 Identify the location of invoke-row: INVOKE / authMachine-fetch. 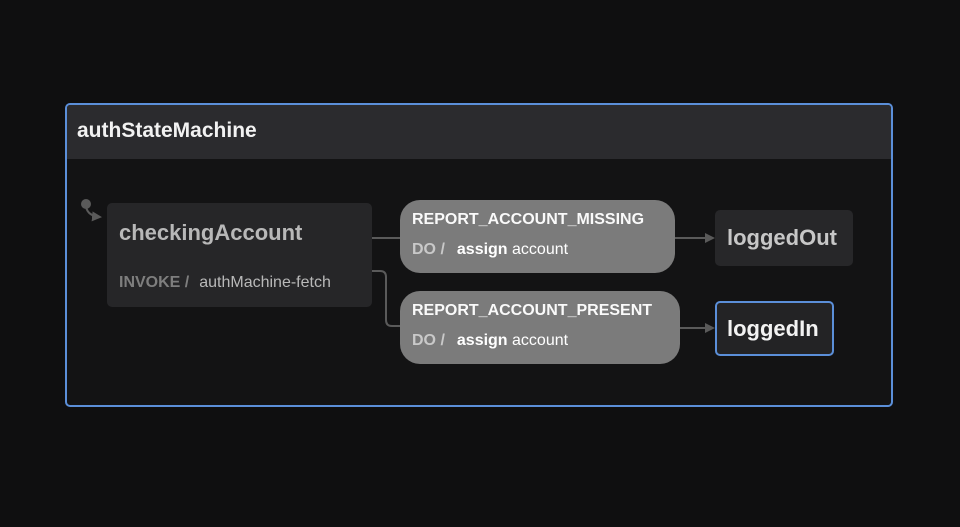
(225, 283).